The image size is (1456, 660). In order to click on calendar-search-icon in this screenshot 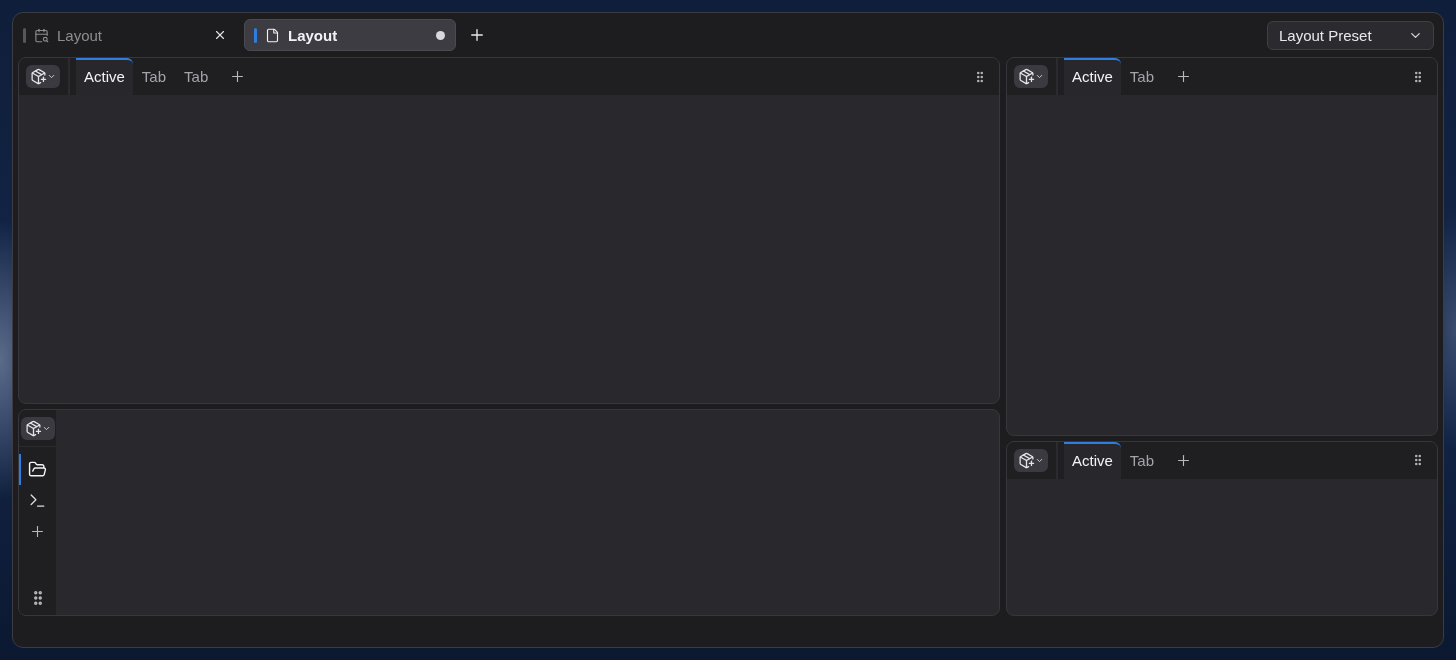, I will do `click(41, 35)`.